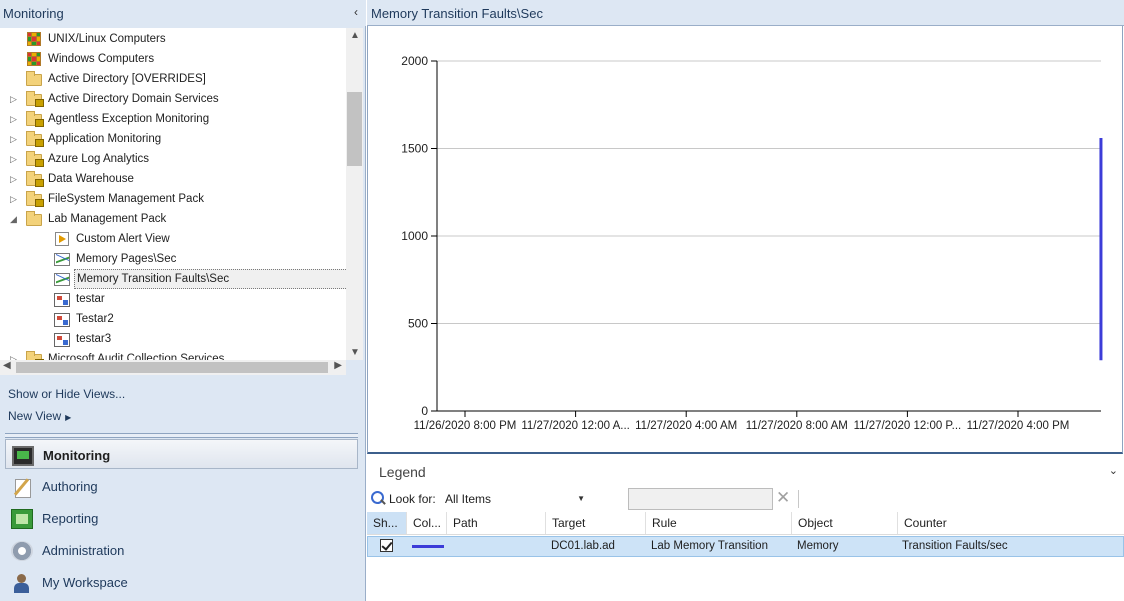 Image resolution: width=1124 pixels, height=601 pixels. What do you see at coordinates (468, 499) in the screenshot?
I see `look-for-value: All Items` at bounding box center [468, 499].